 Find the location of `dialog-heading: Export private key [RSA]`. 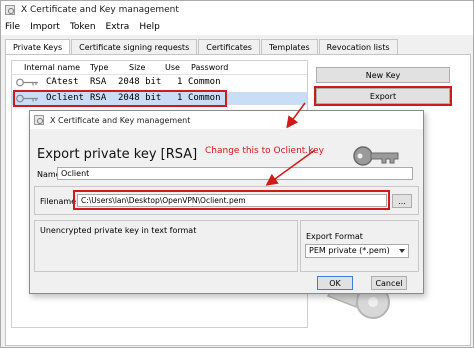

dialog-heading: Export private key [RSA] is located at coordinates (117, 154).